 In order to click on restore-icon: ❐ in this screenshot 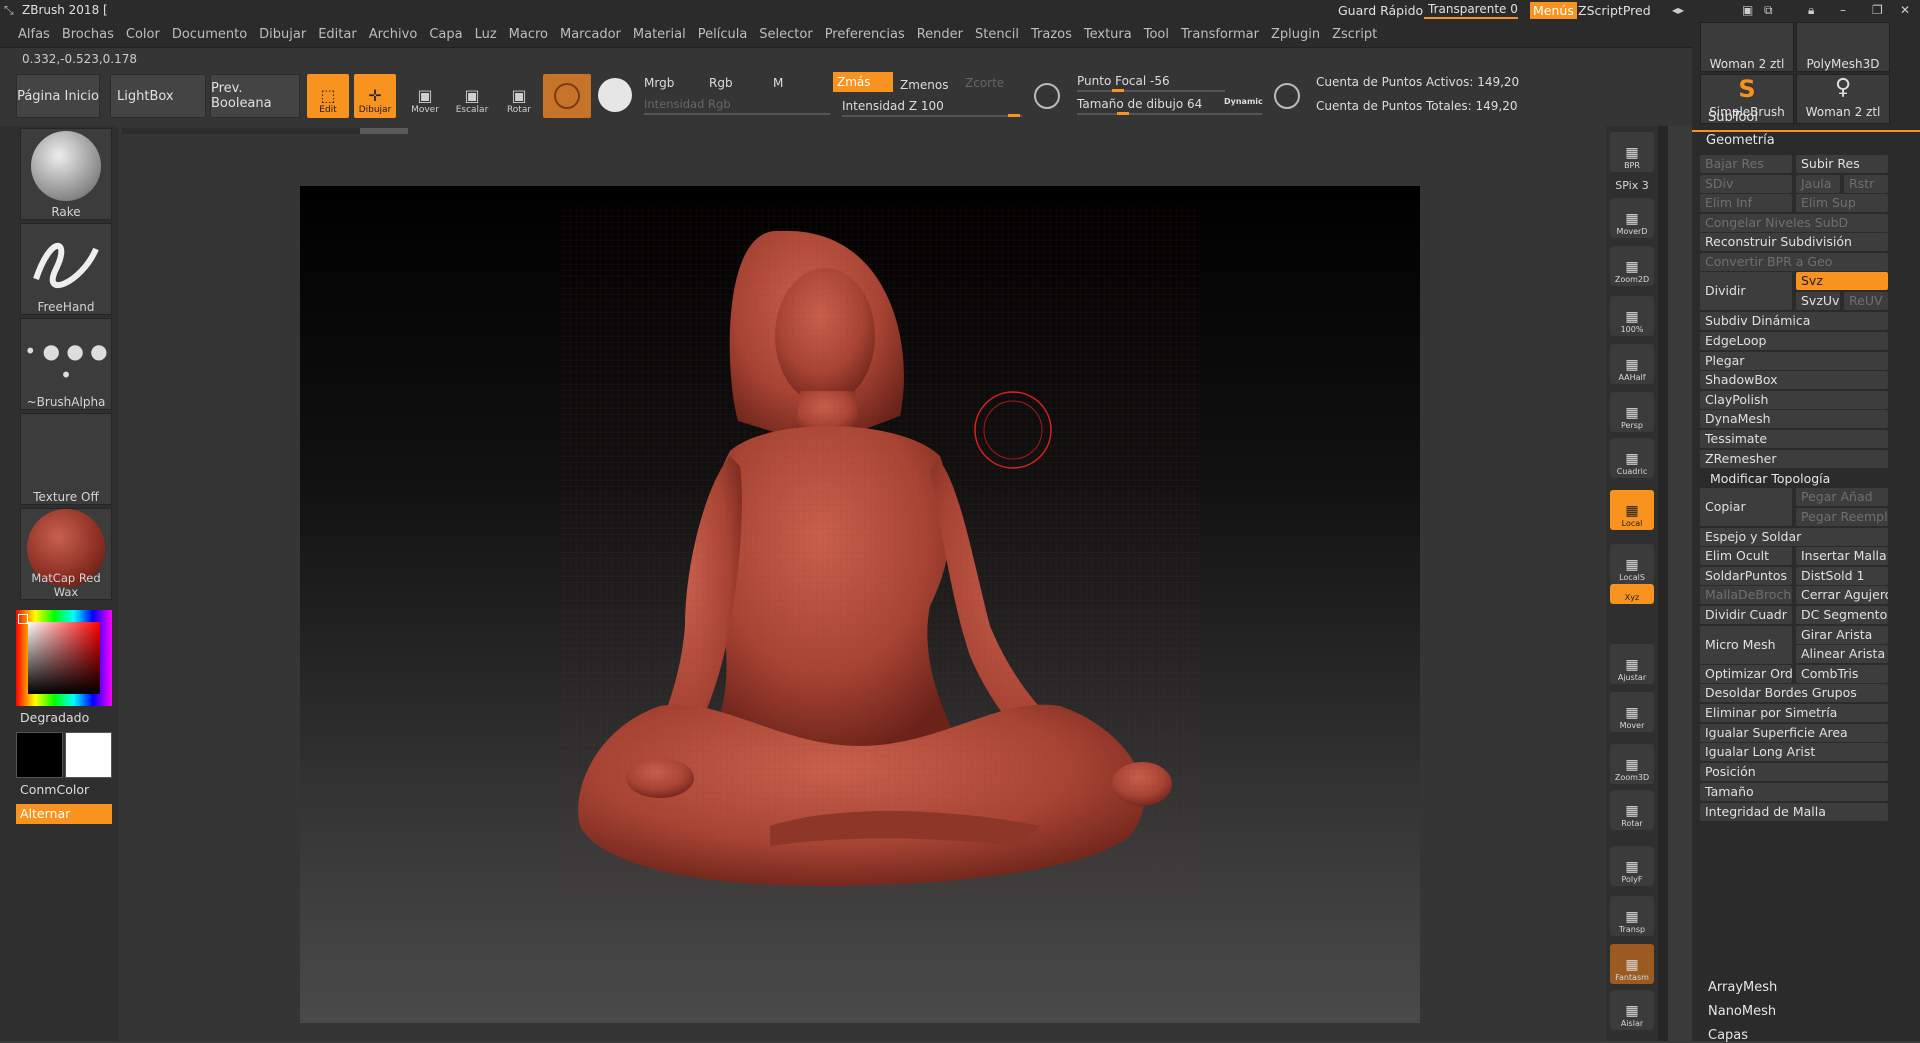, I will do `click(1877, 10)`.